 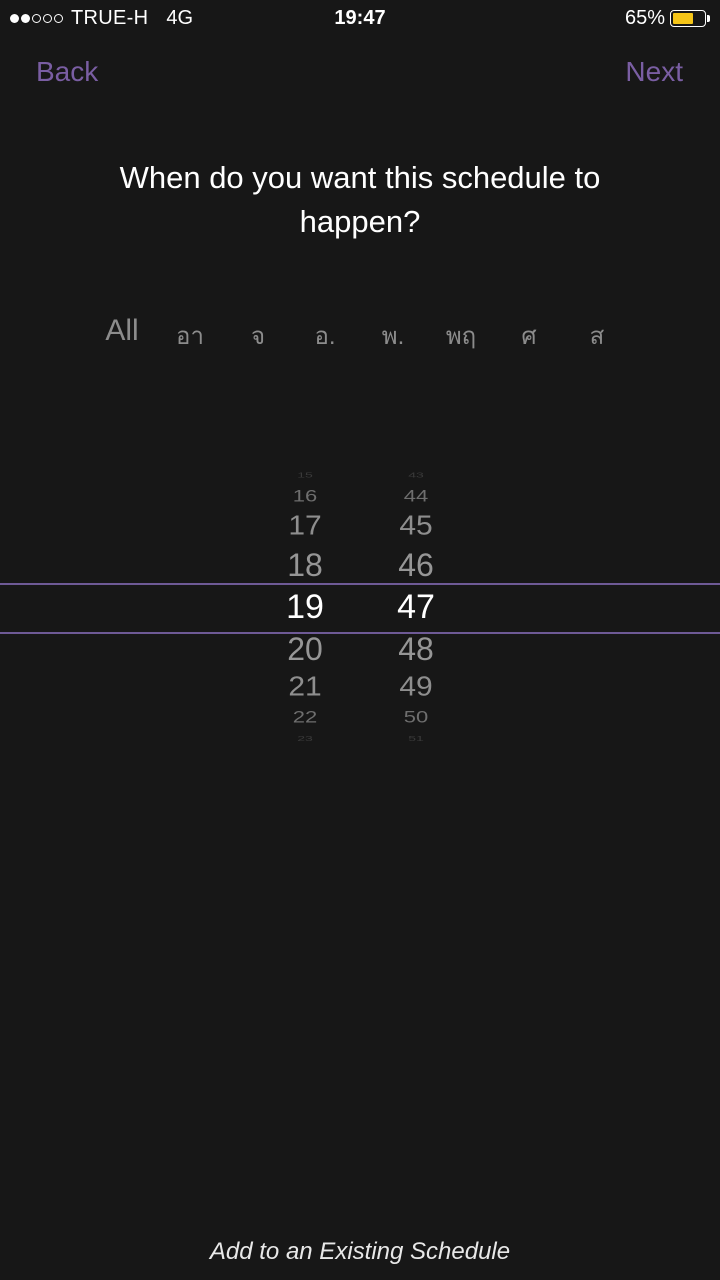 I want to click on battery-percent: 65%, so click(x=644, y=18).